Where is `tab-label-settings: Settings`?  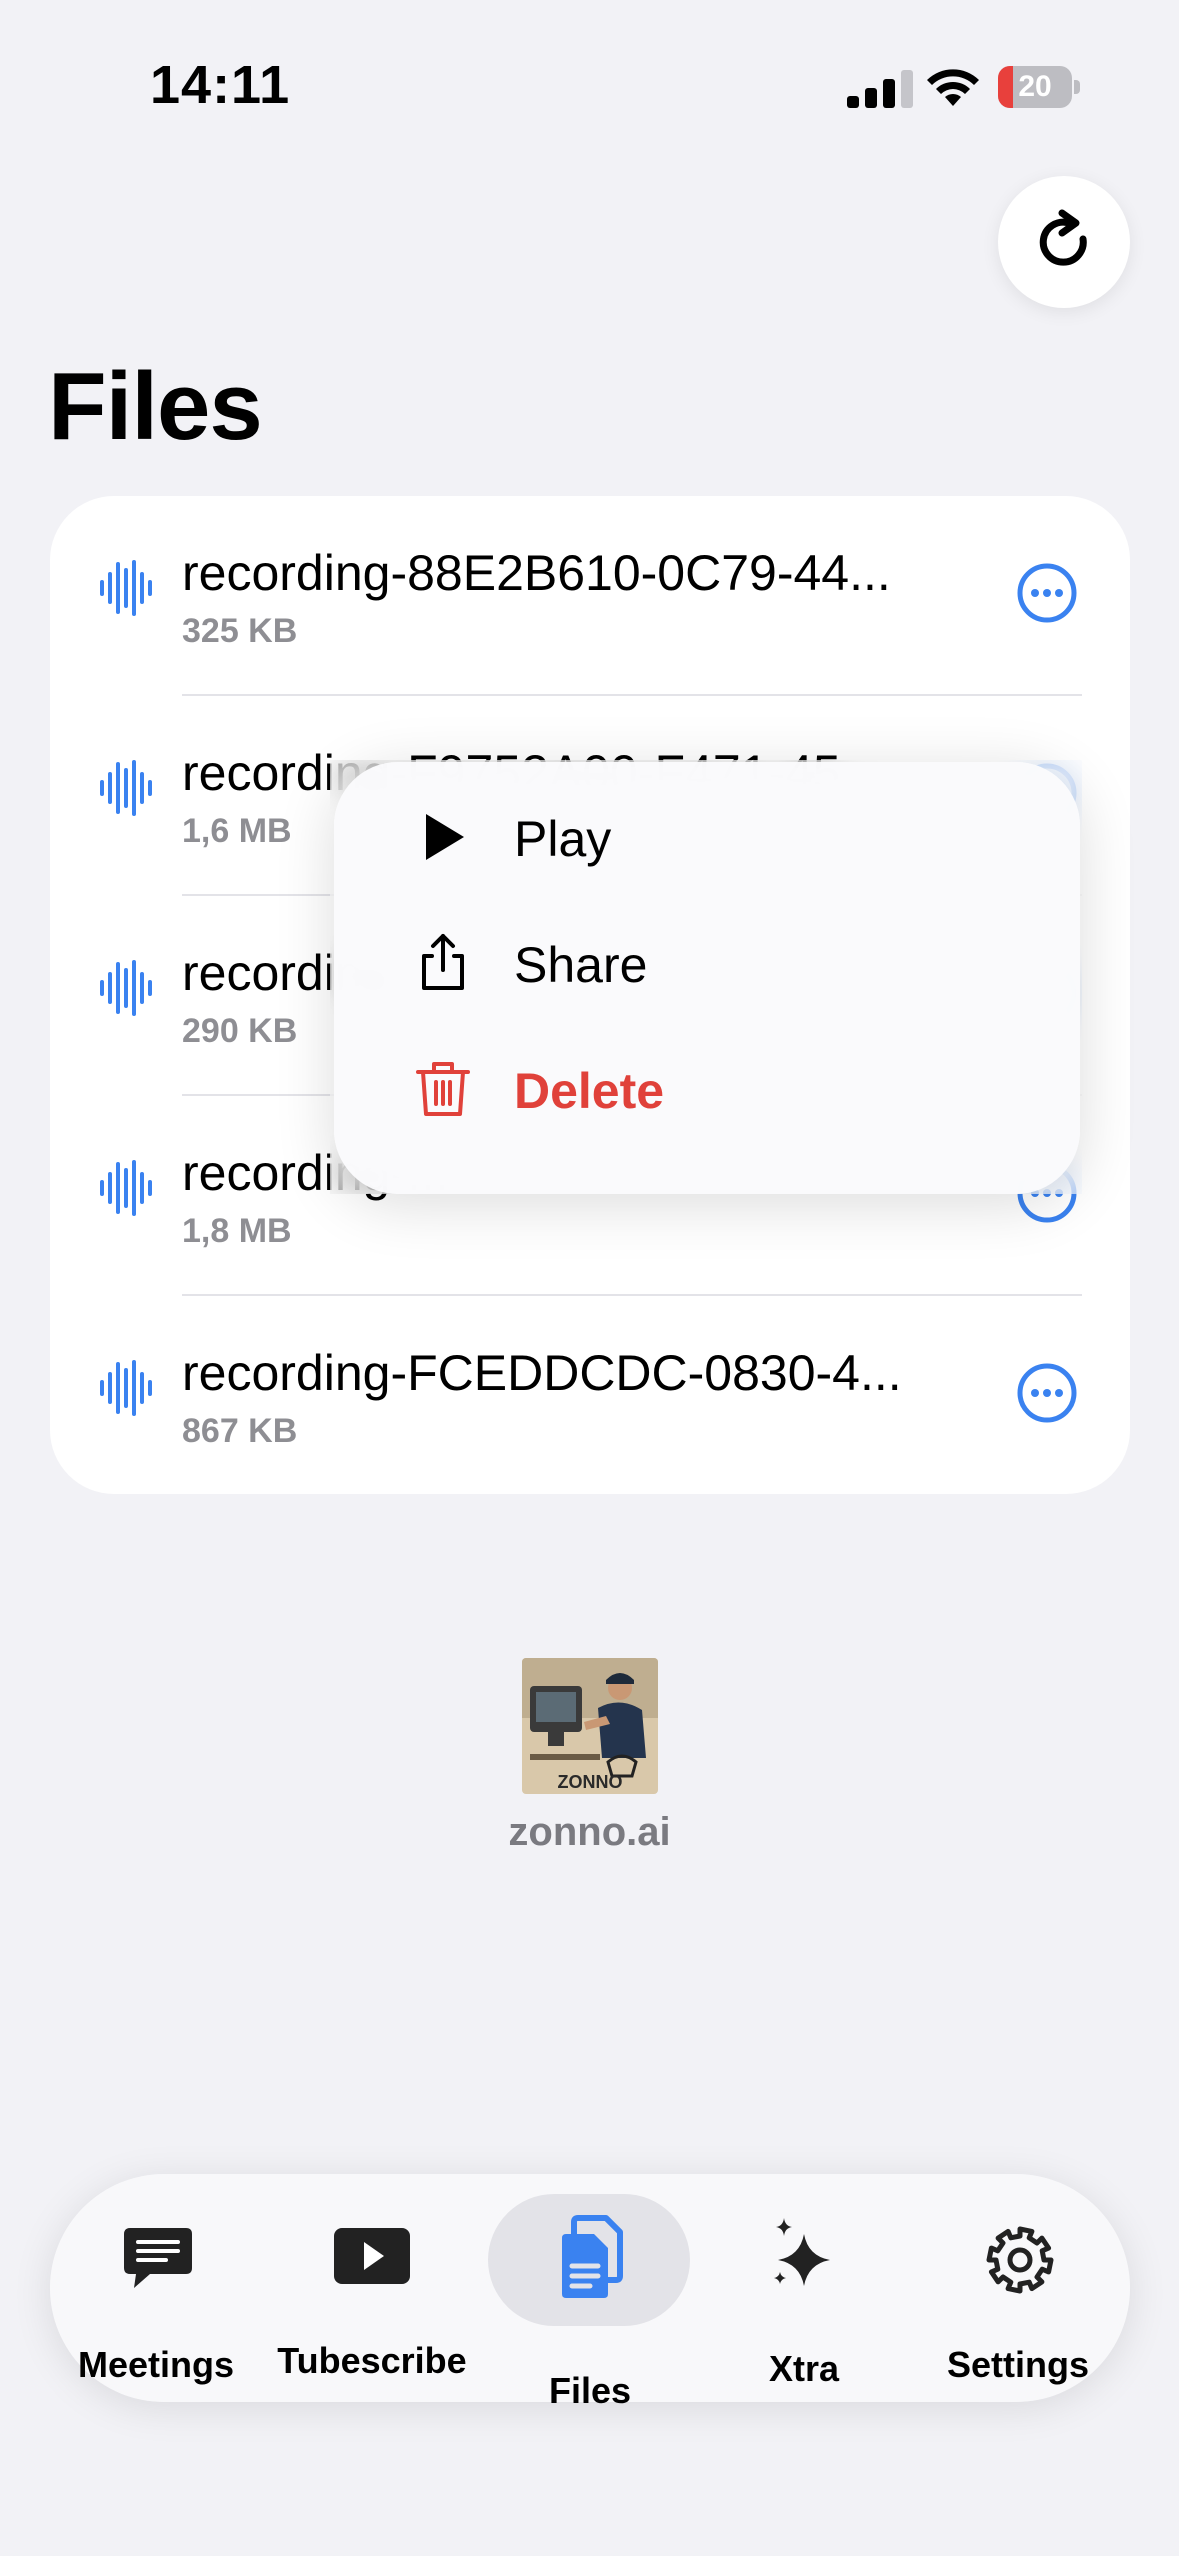 tab-label-settings: Settings is located at coordinates (1018, 2364).